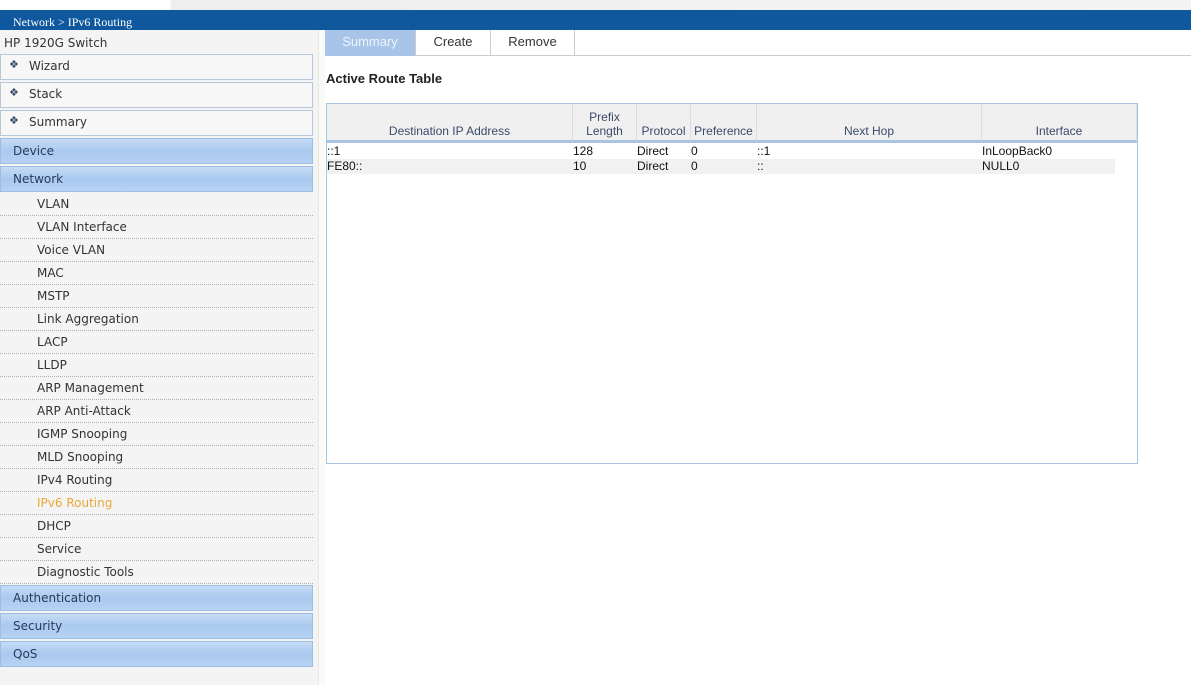 This screenshot has height=685, width=1191. What do you see at coordinates (605, 123) in the screenshot?
I see `column-header-prefix-length: Prefix Length` at bounding box center [605, 123].